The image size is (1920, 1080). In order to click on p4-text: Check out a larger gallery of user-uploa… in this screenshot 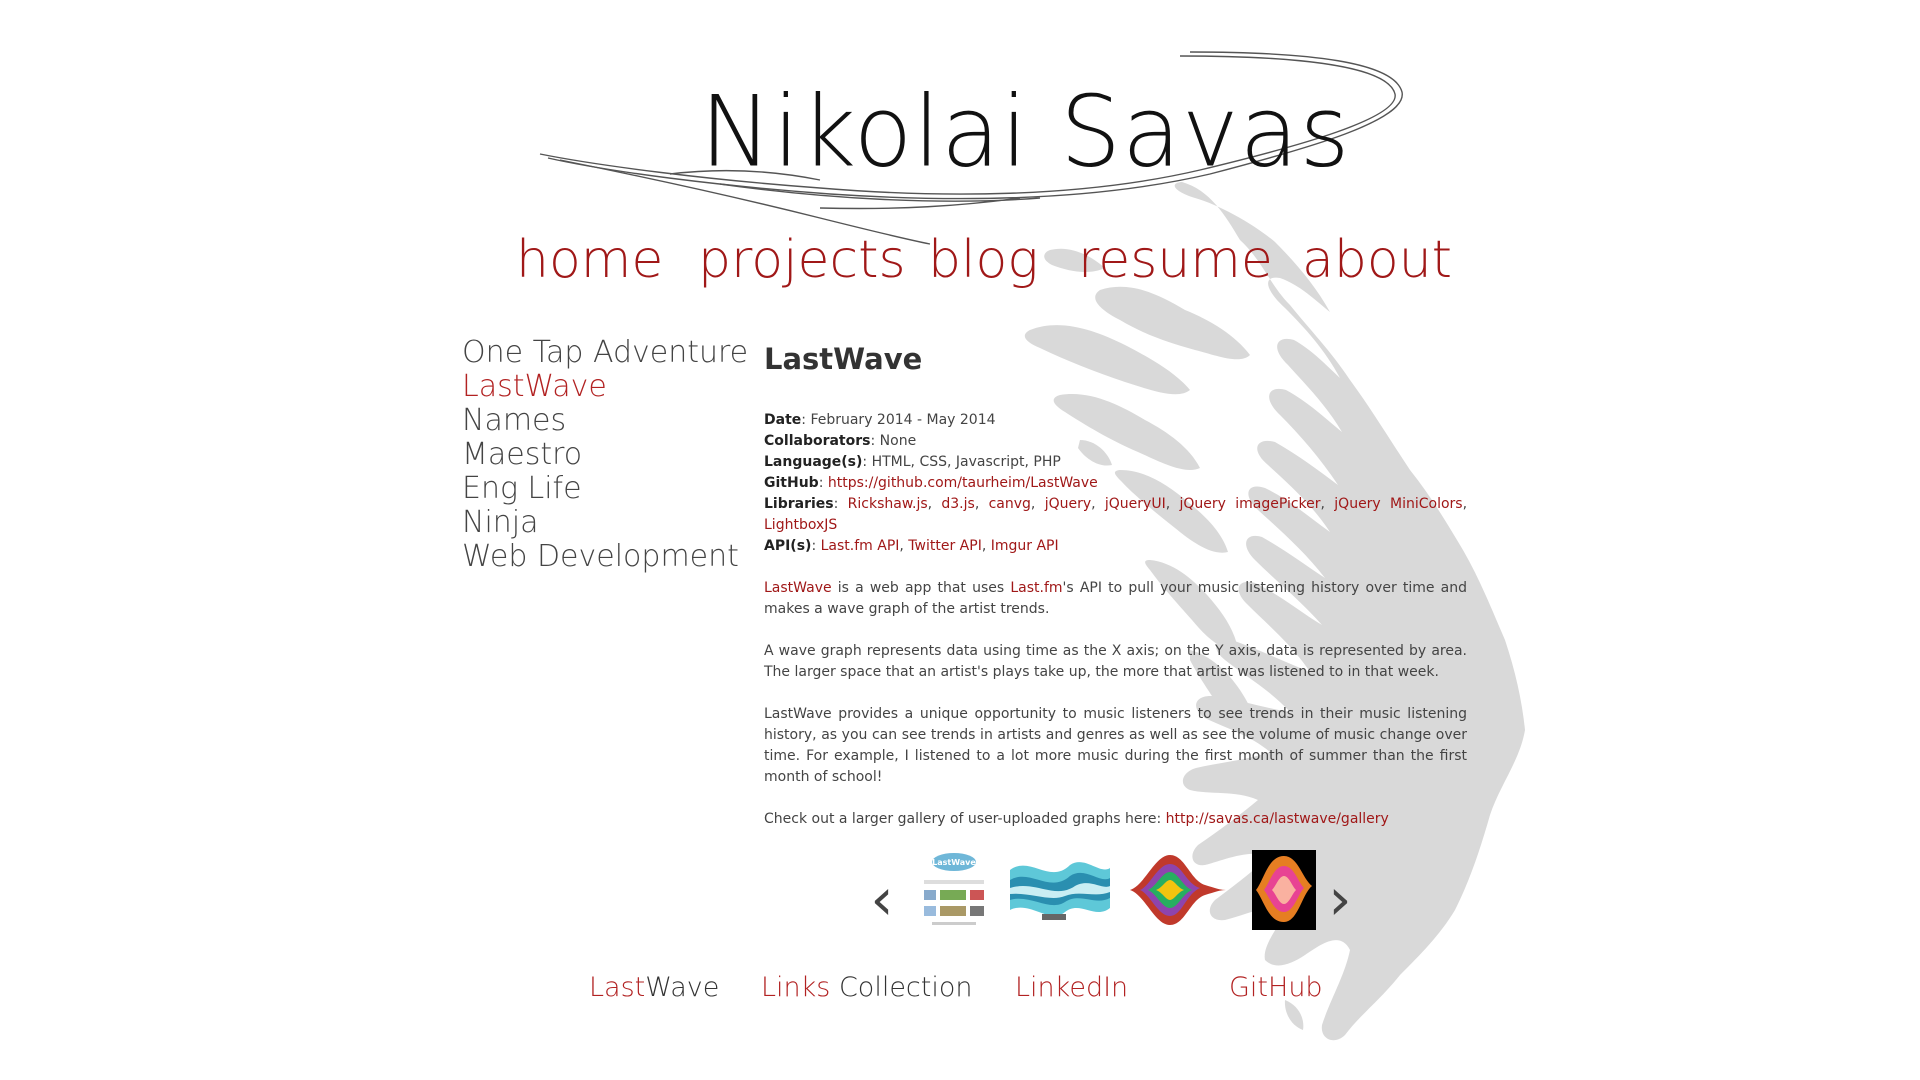, I will do `click(965, 819)`.